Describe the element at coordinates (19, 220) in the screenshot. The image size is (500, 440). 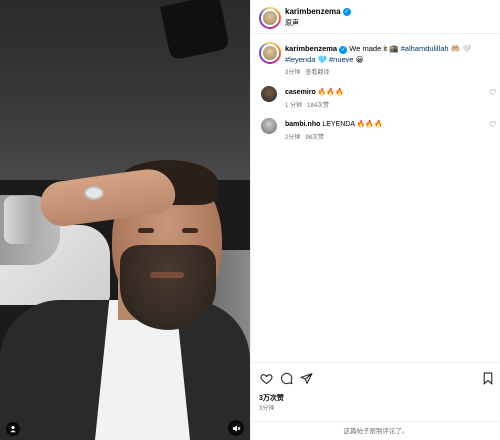
I see `wristwatch` at that location.